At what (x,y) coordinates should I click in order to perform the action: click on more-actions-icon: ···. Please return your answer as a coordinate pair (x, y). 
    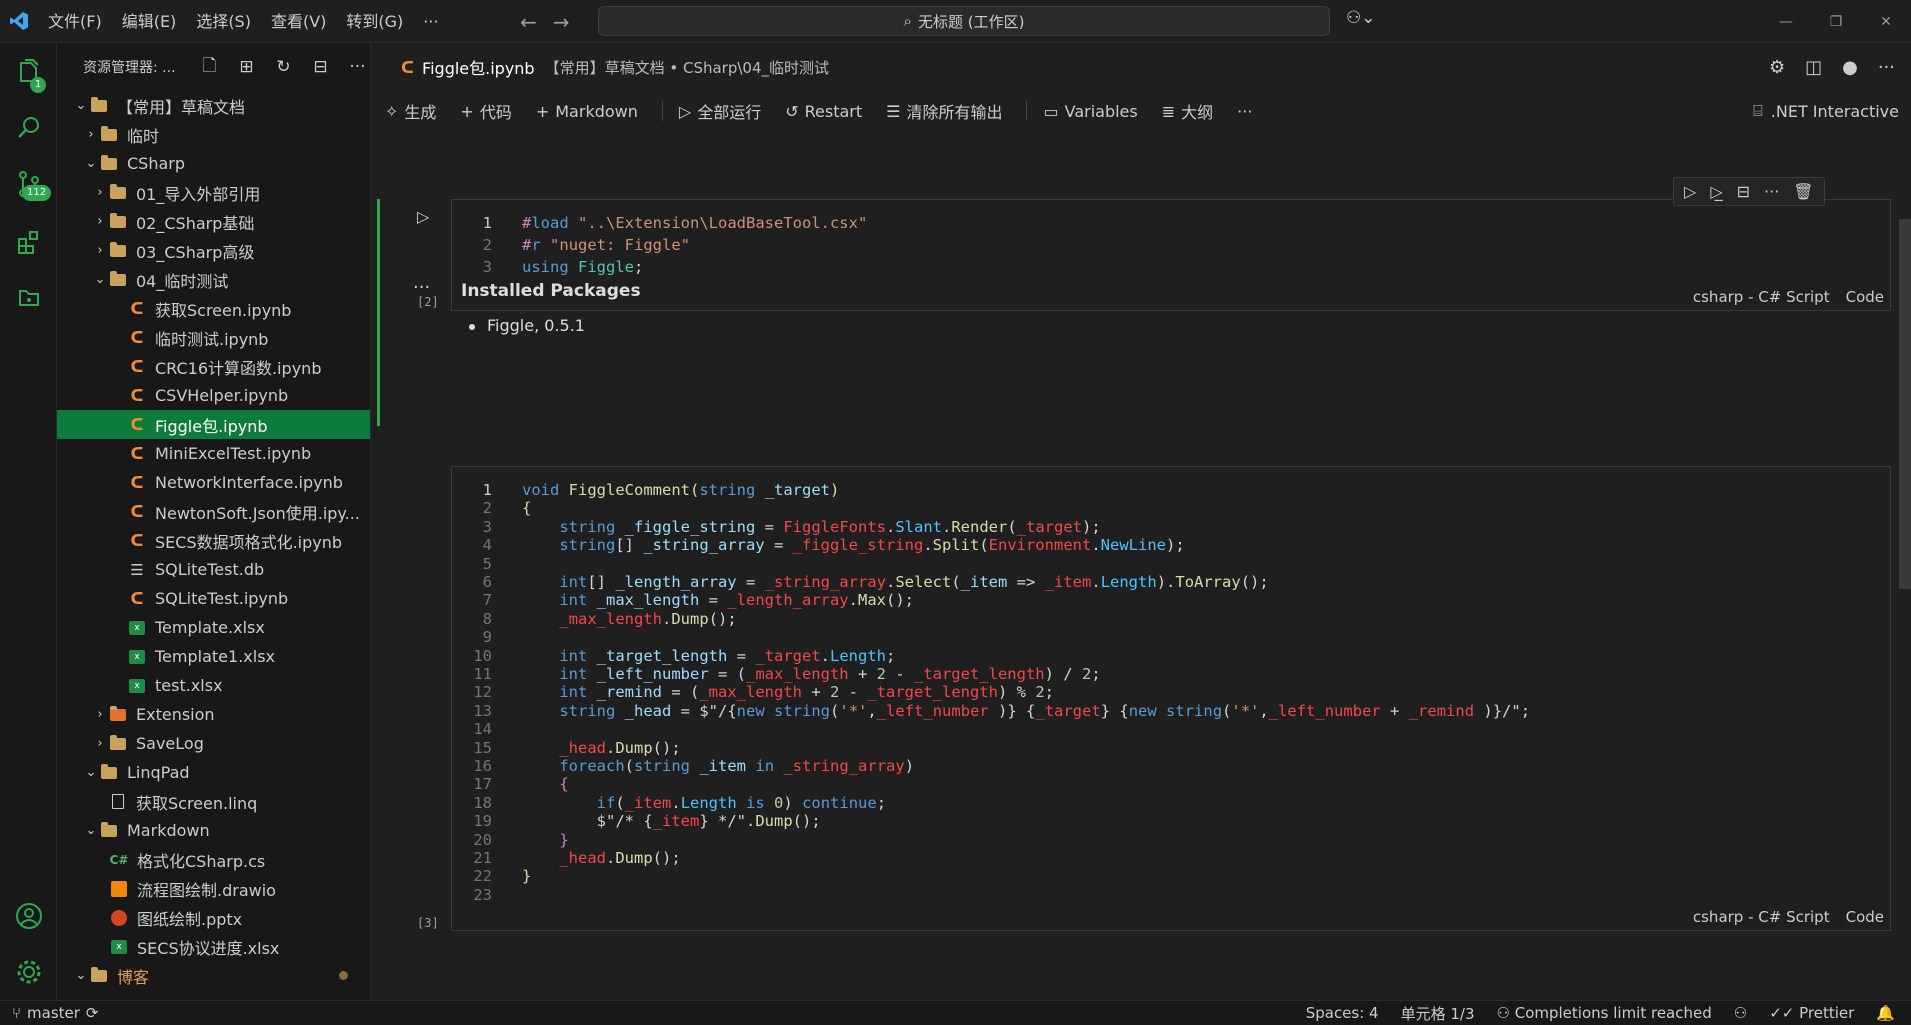
    Looking at the image, I should click on (357, 67).